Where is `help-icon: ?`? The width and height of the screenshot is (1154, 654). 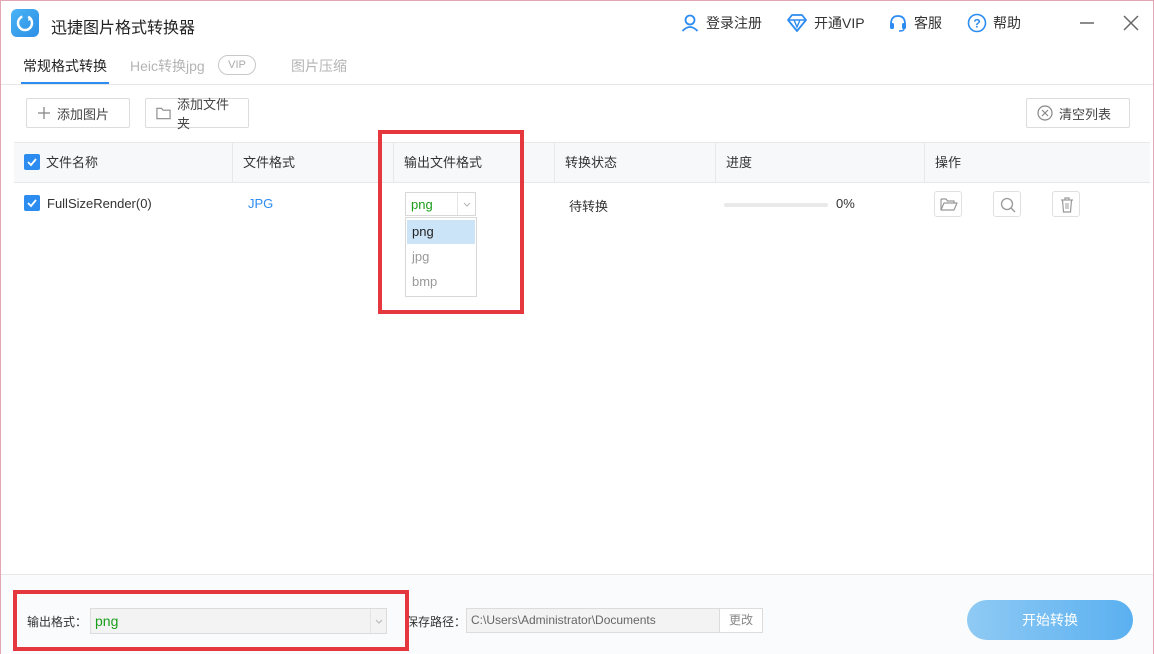
help-icon: ? is located at coordinates (977, 23).